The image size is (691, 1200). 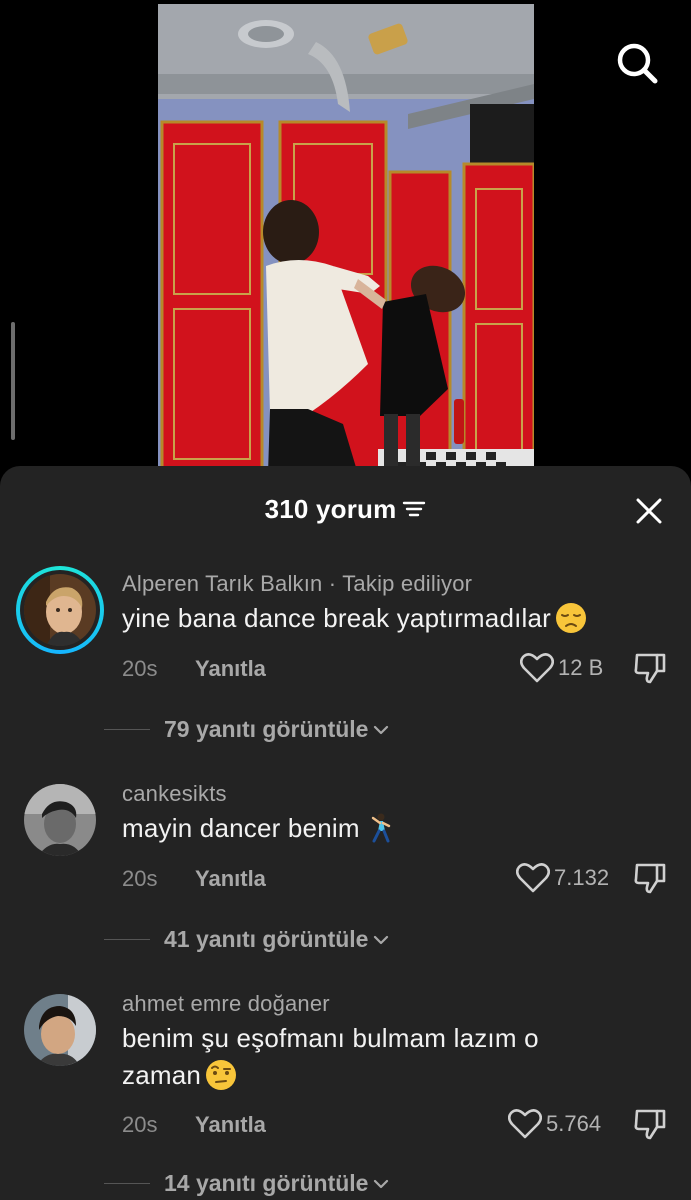 What do you see at coordinates (337, 618) in the screenshot?
I see `comment-text-content: yine bana dance break yaptırmadılar` at bounding box center [337, 618].